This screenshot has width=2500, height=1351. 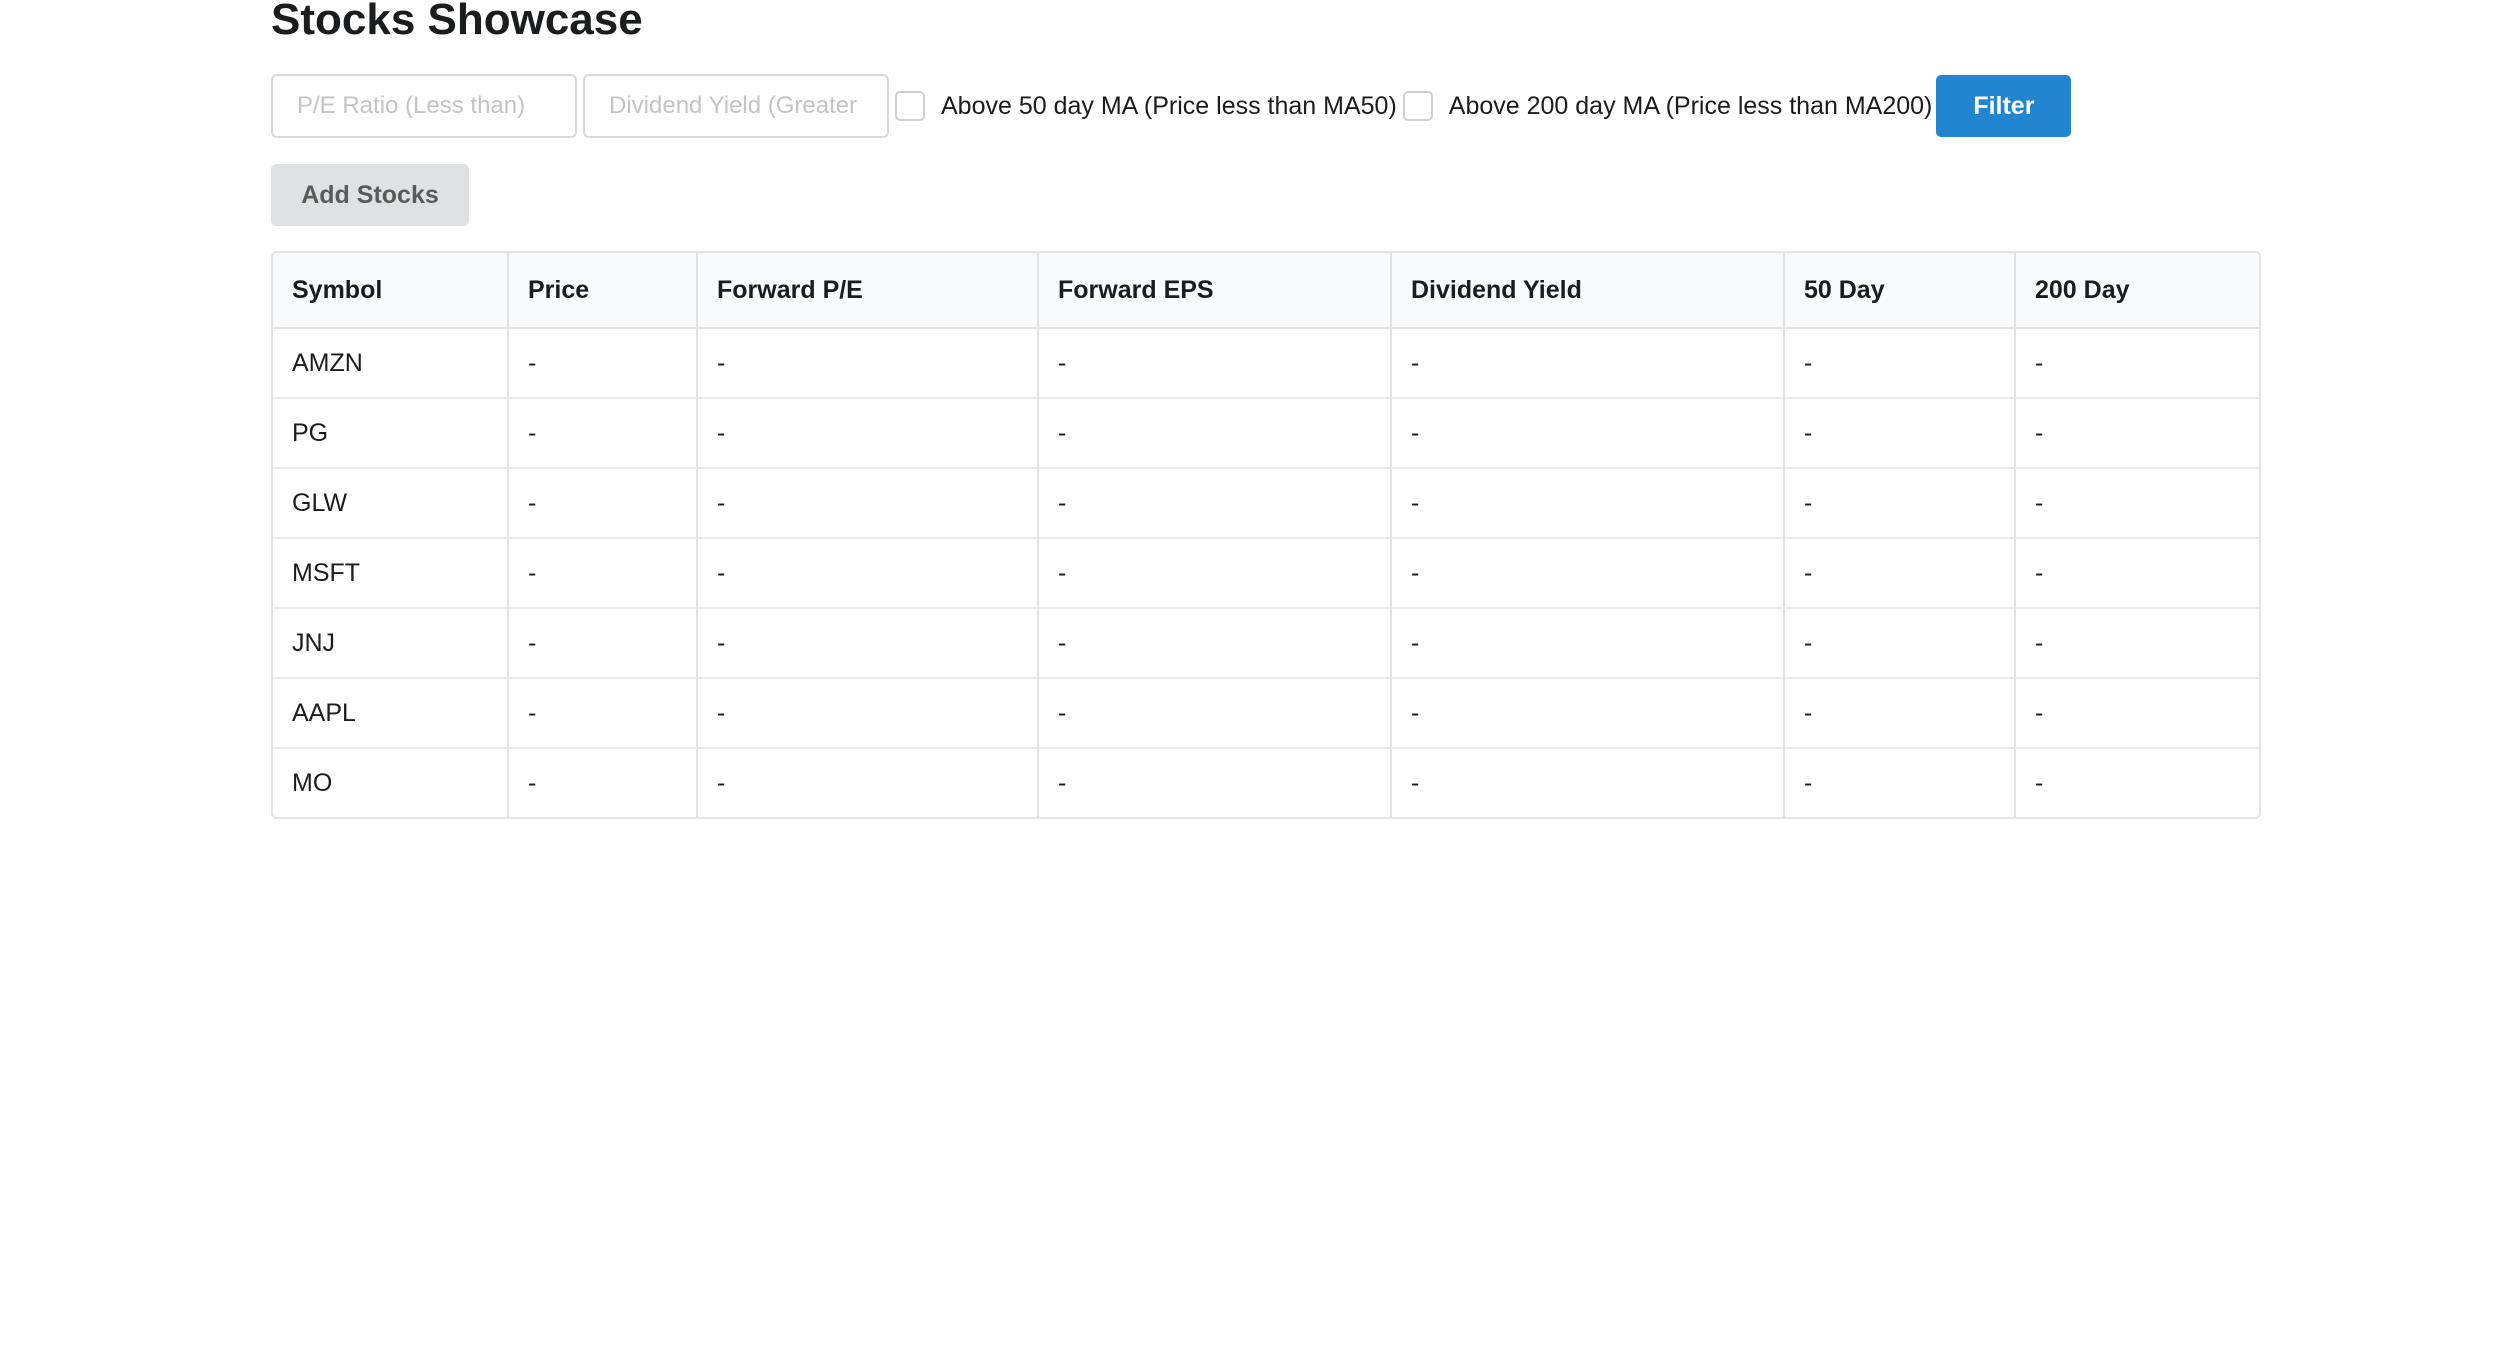 I want to click on column-header-symbol: Symbol, so click(x=390, y=291).